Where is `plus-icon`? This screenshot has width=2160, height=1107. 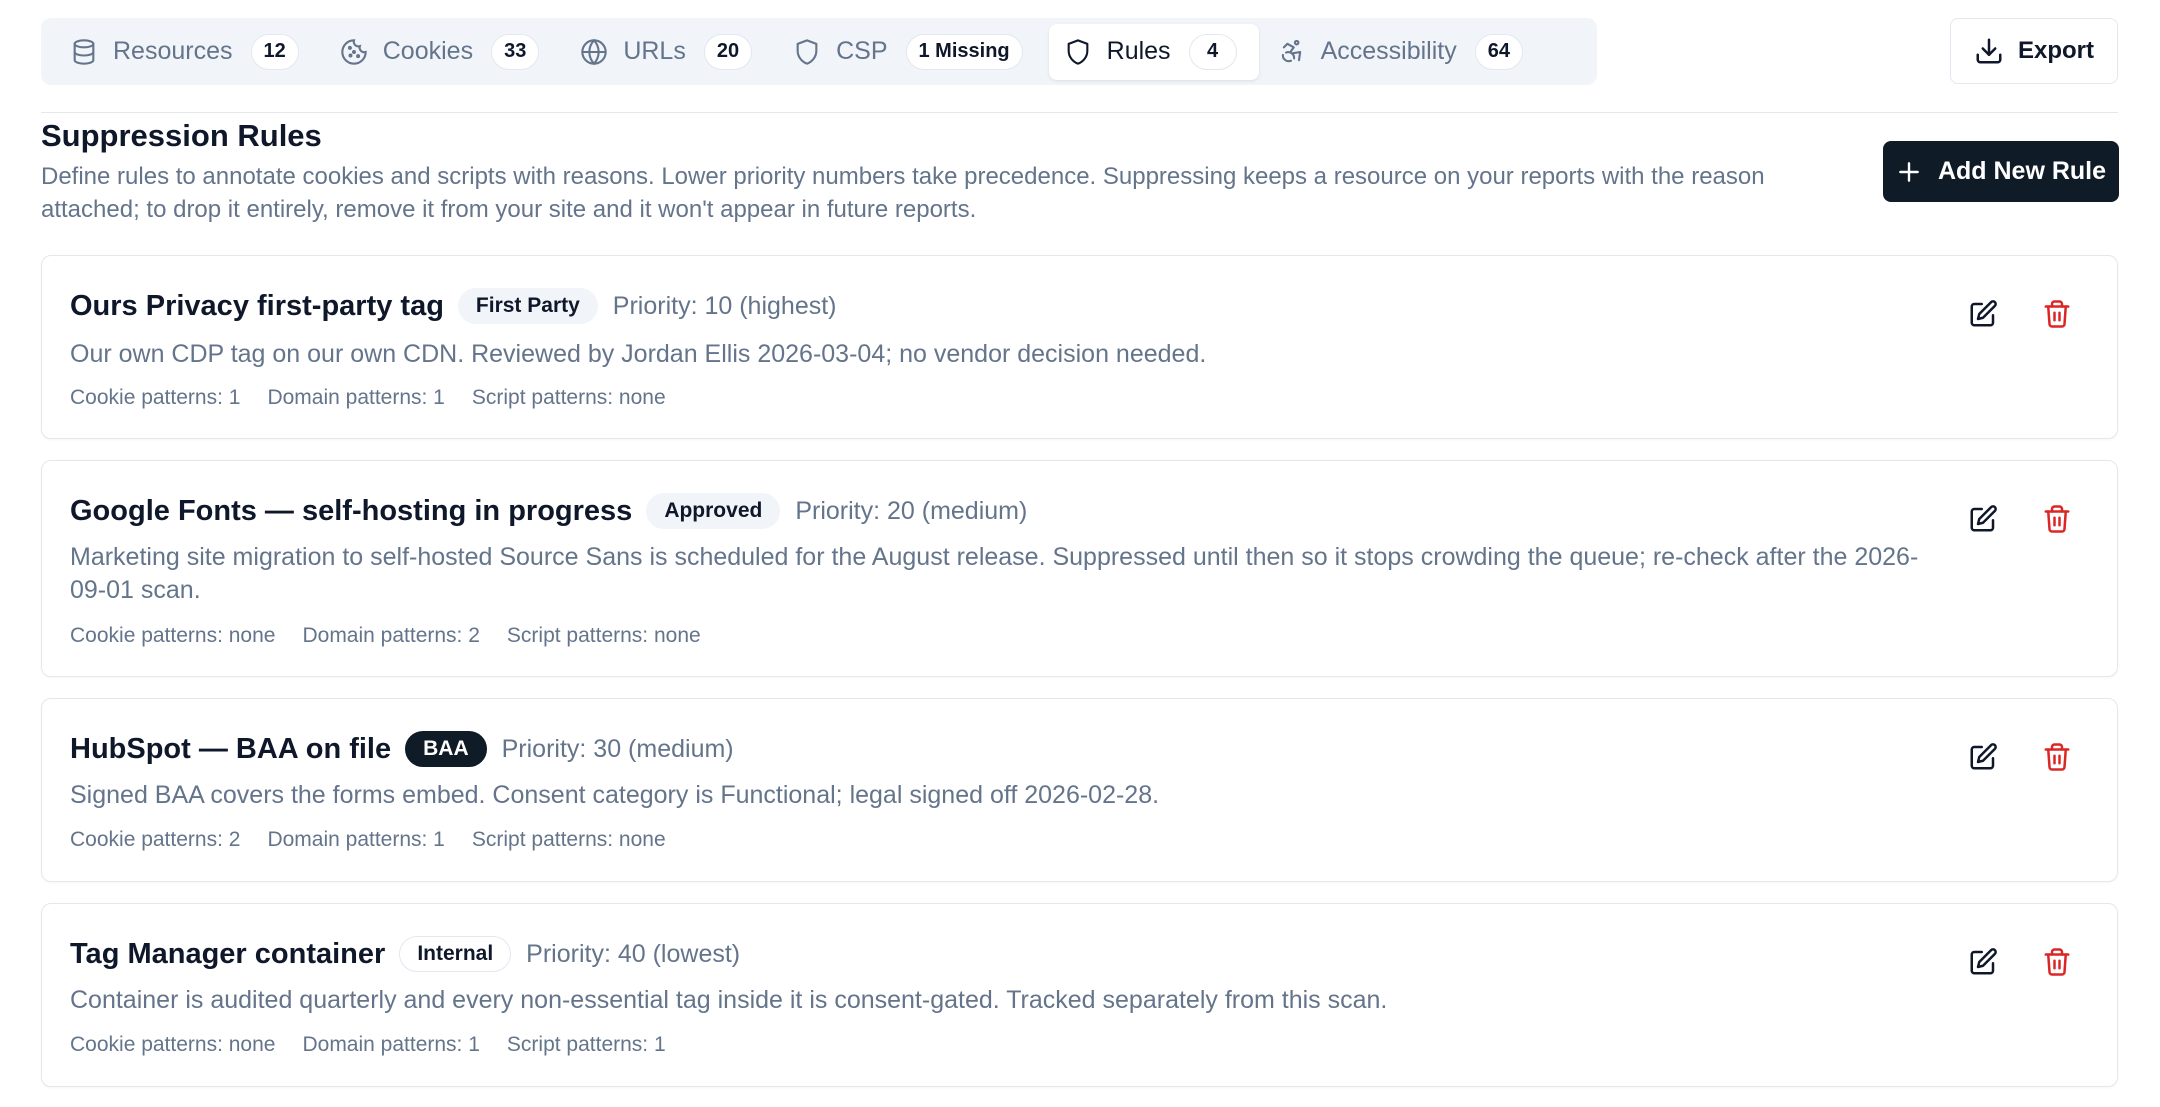
plus-icon is located at coordinates (1909, 171).